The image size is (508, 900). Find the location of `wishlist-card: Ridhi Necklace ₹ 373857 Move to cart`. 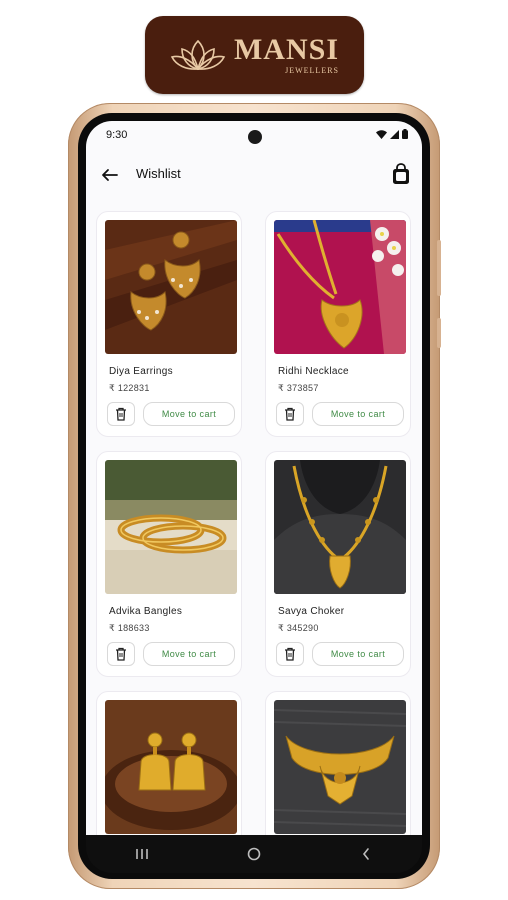

wishlist-card: Ridhi Necklace ₹ 373857 Move to cart is located at coordinates (338, 324).